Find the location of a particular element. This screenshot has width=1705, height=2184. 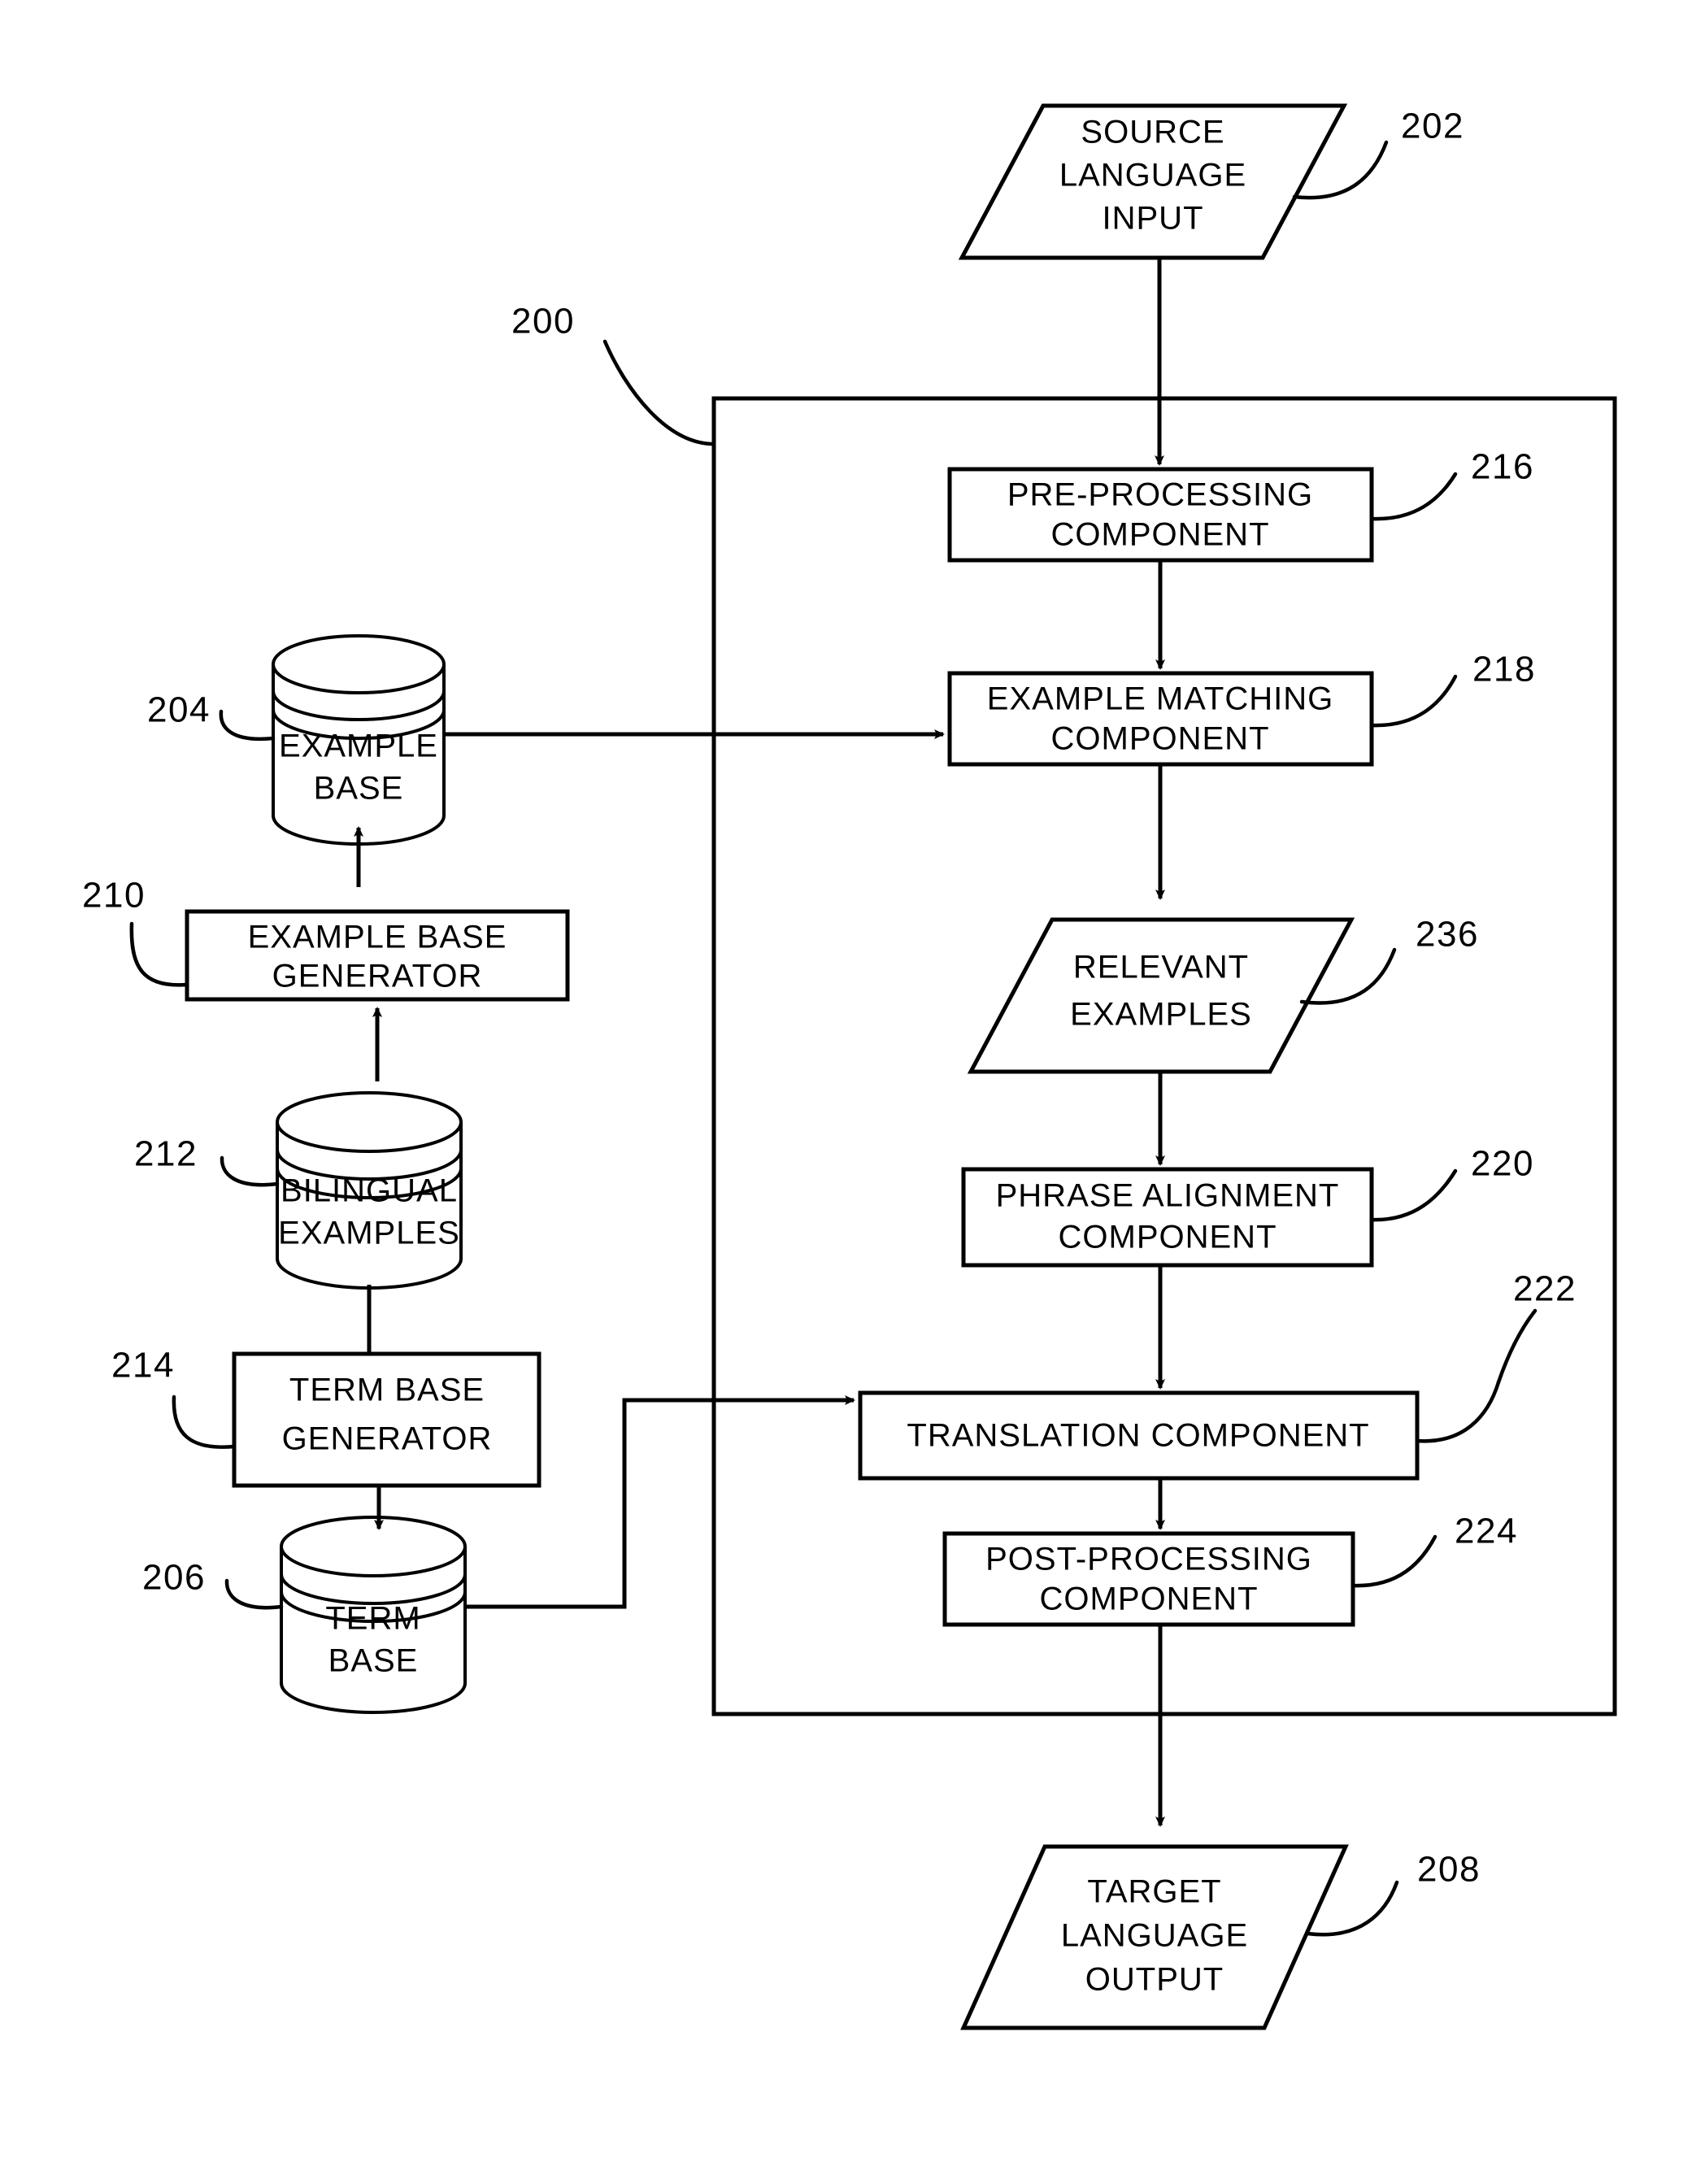

ref-label-224: 224 is located at coordinates (1486, 1532).